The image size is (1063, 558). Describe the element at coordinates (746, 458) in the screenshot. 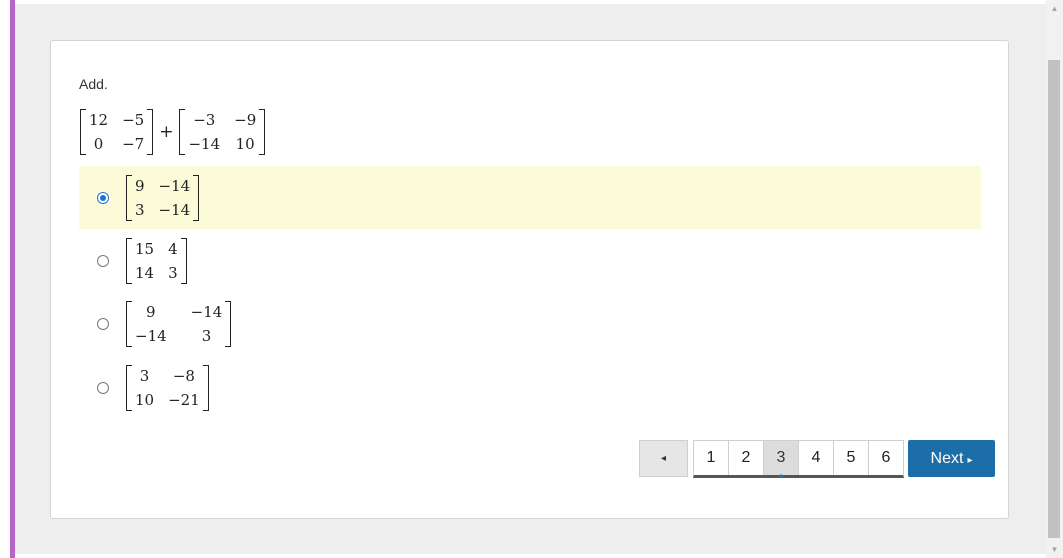

I see `page-2-button: 2` at that location.